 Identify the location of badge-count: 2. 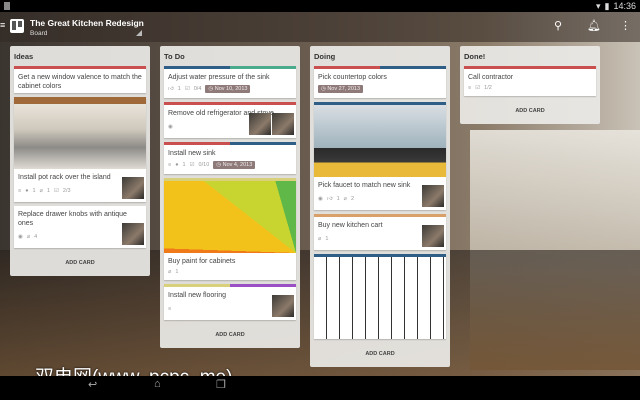
(352, 199).